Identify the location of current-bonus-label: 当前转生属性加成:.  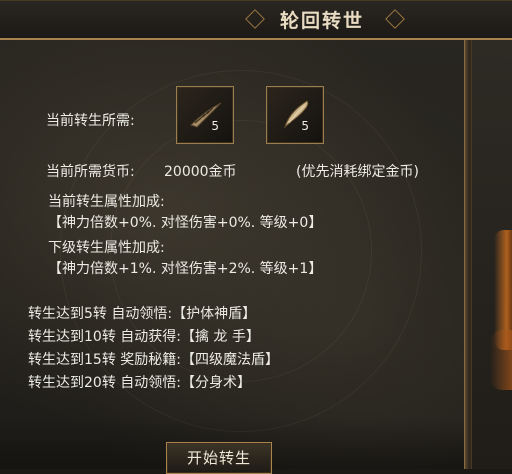
(106, 202).